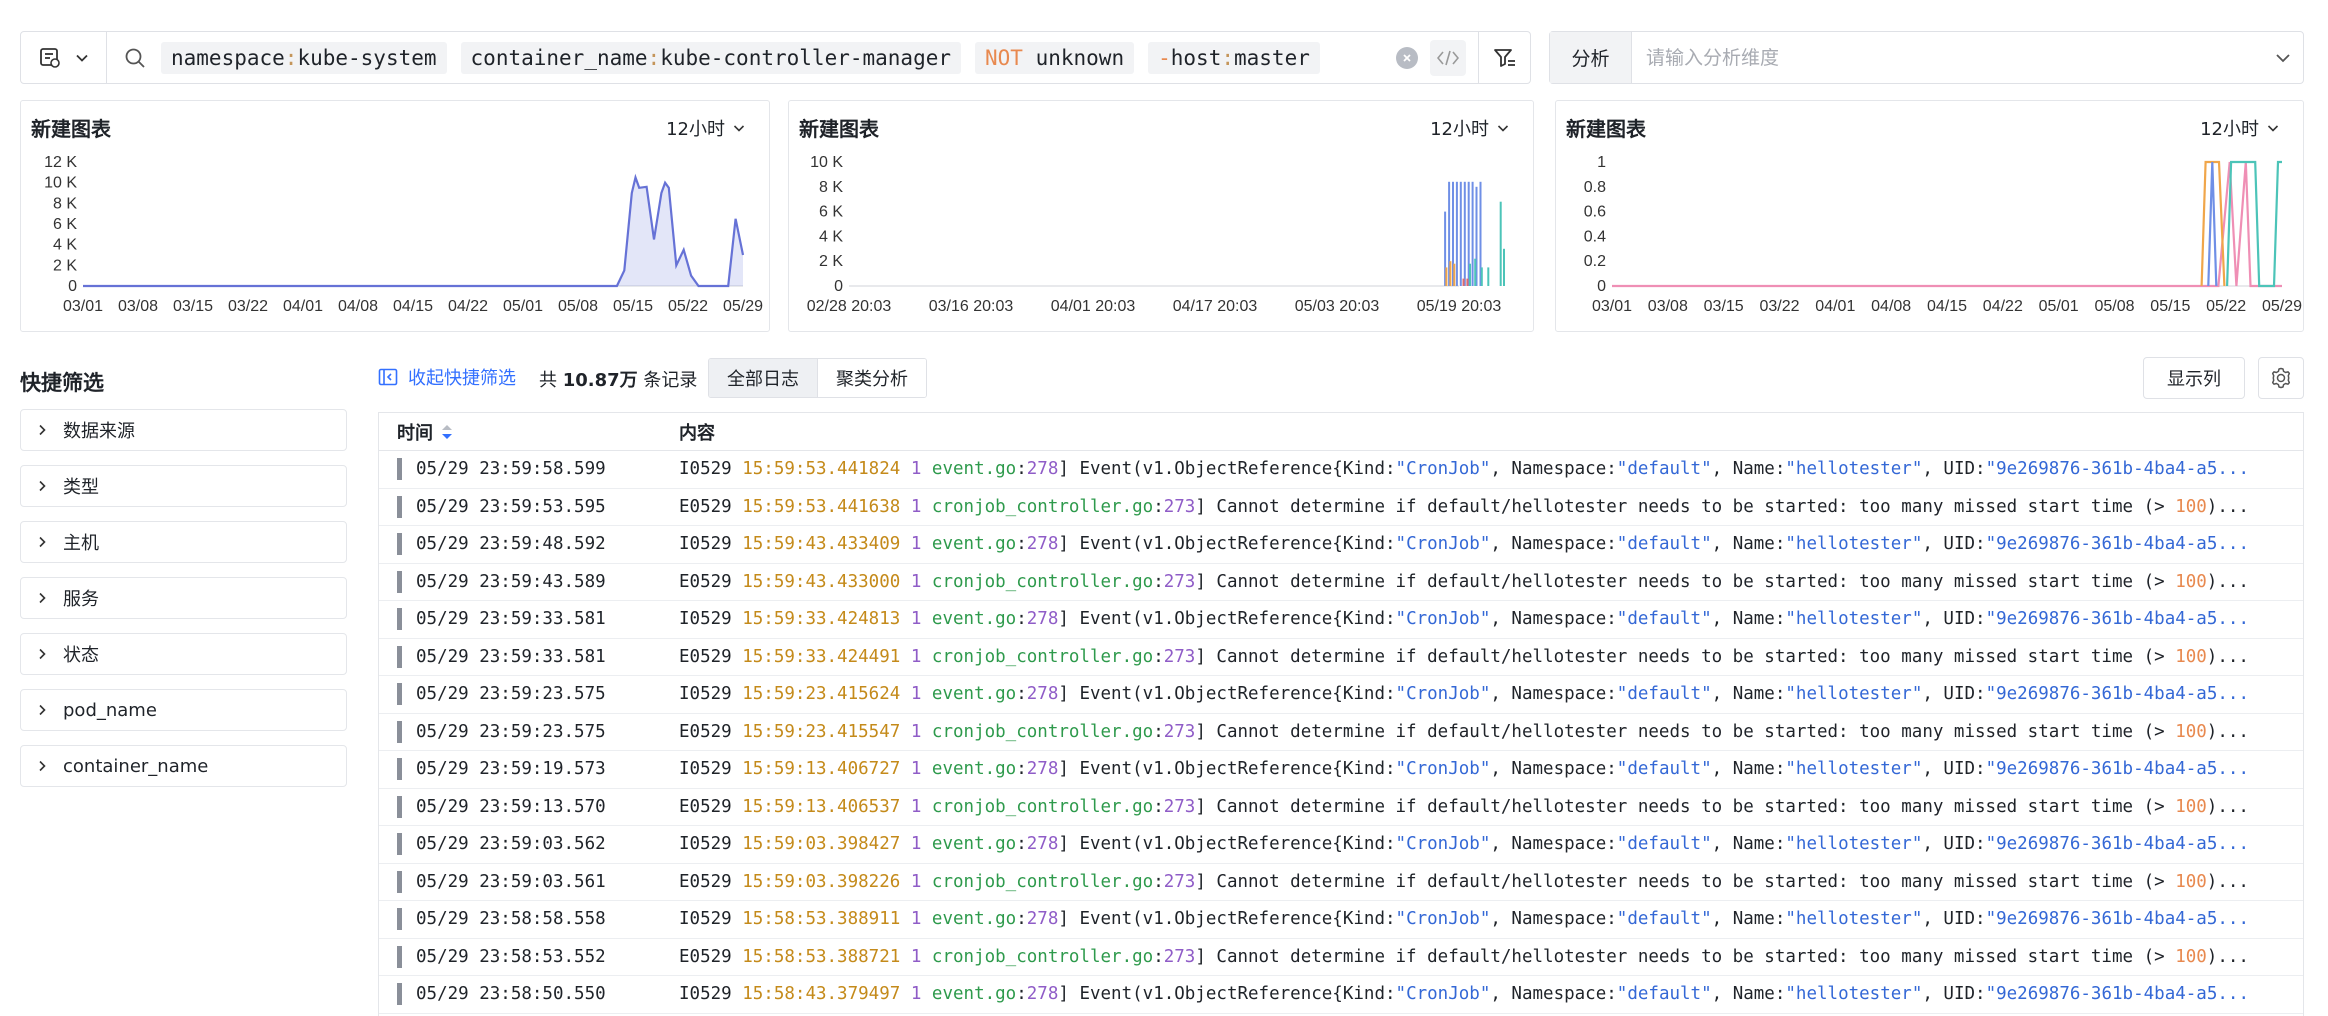 The height and width of the screenshot is (1016, 2328). Describe the element at coordinates (1947, 57) in the screenshot. I see `analysis-input` at that location.